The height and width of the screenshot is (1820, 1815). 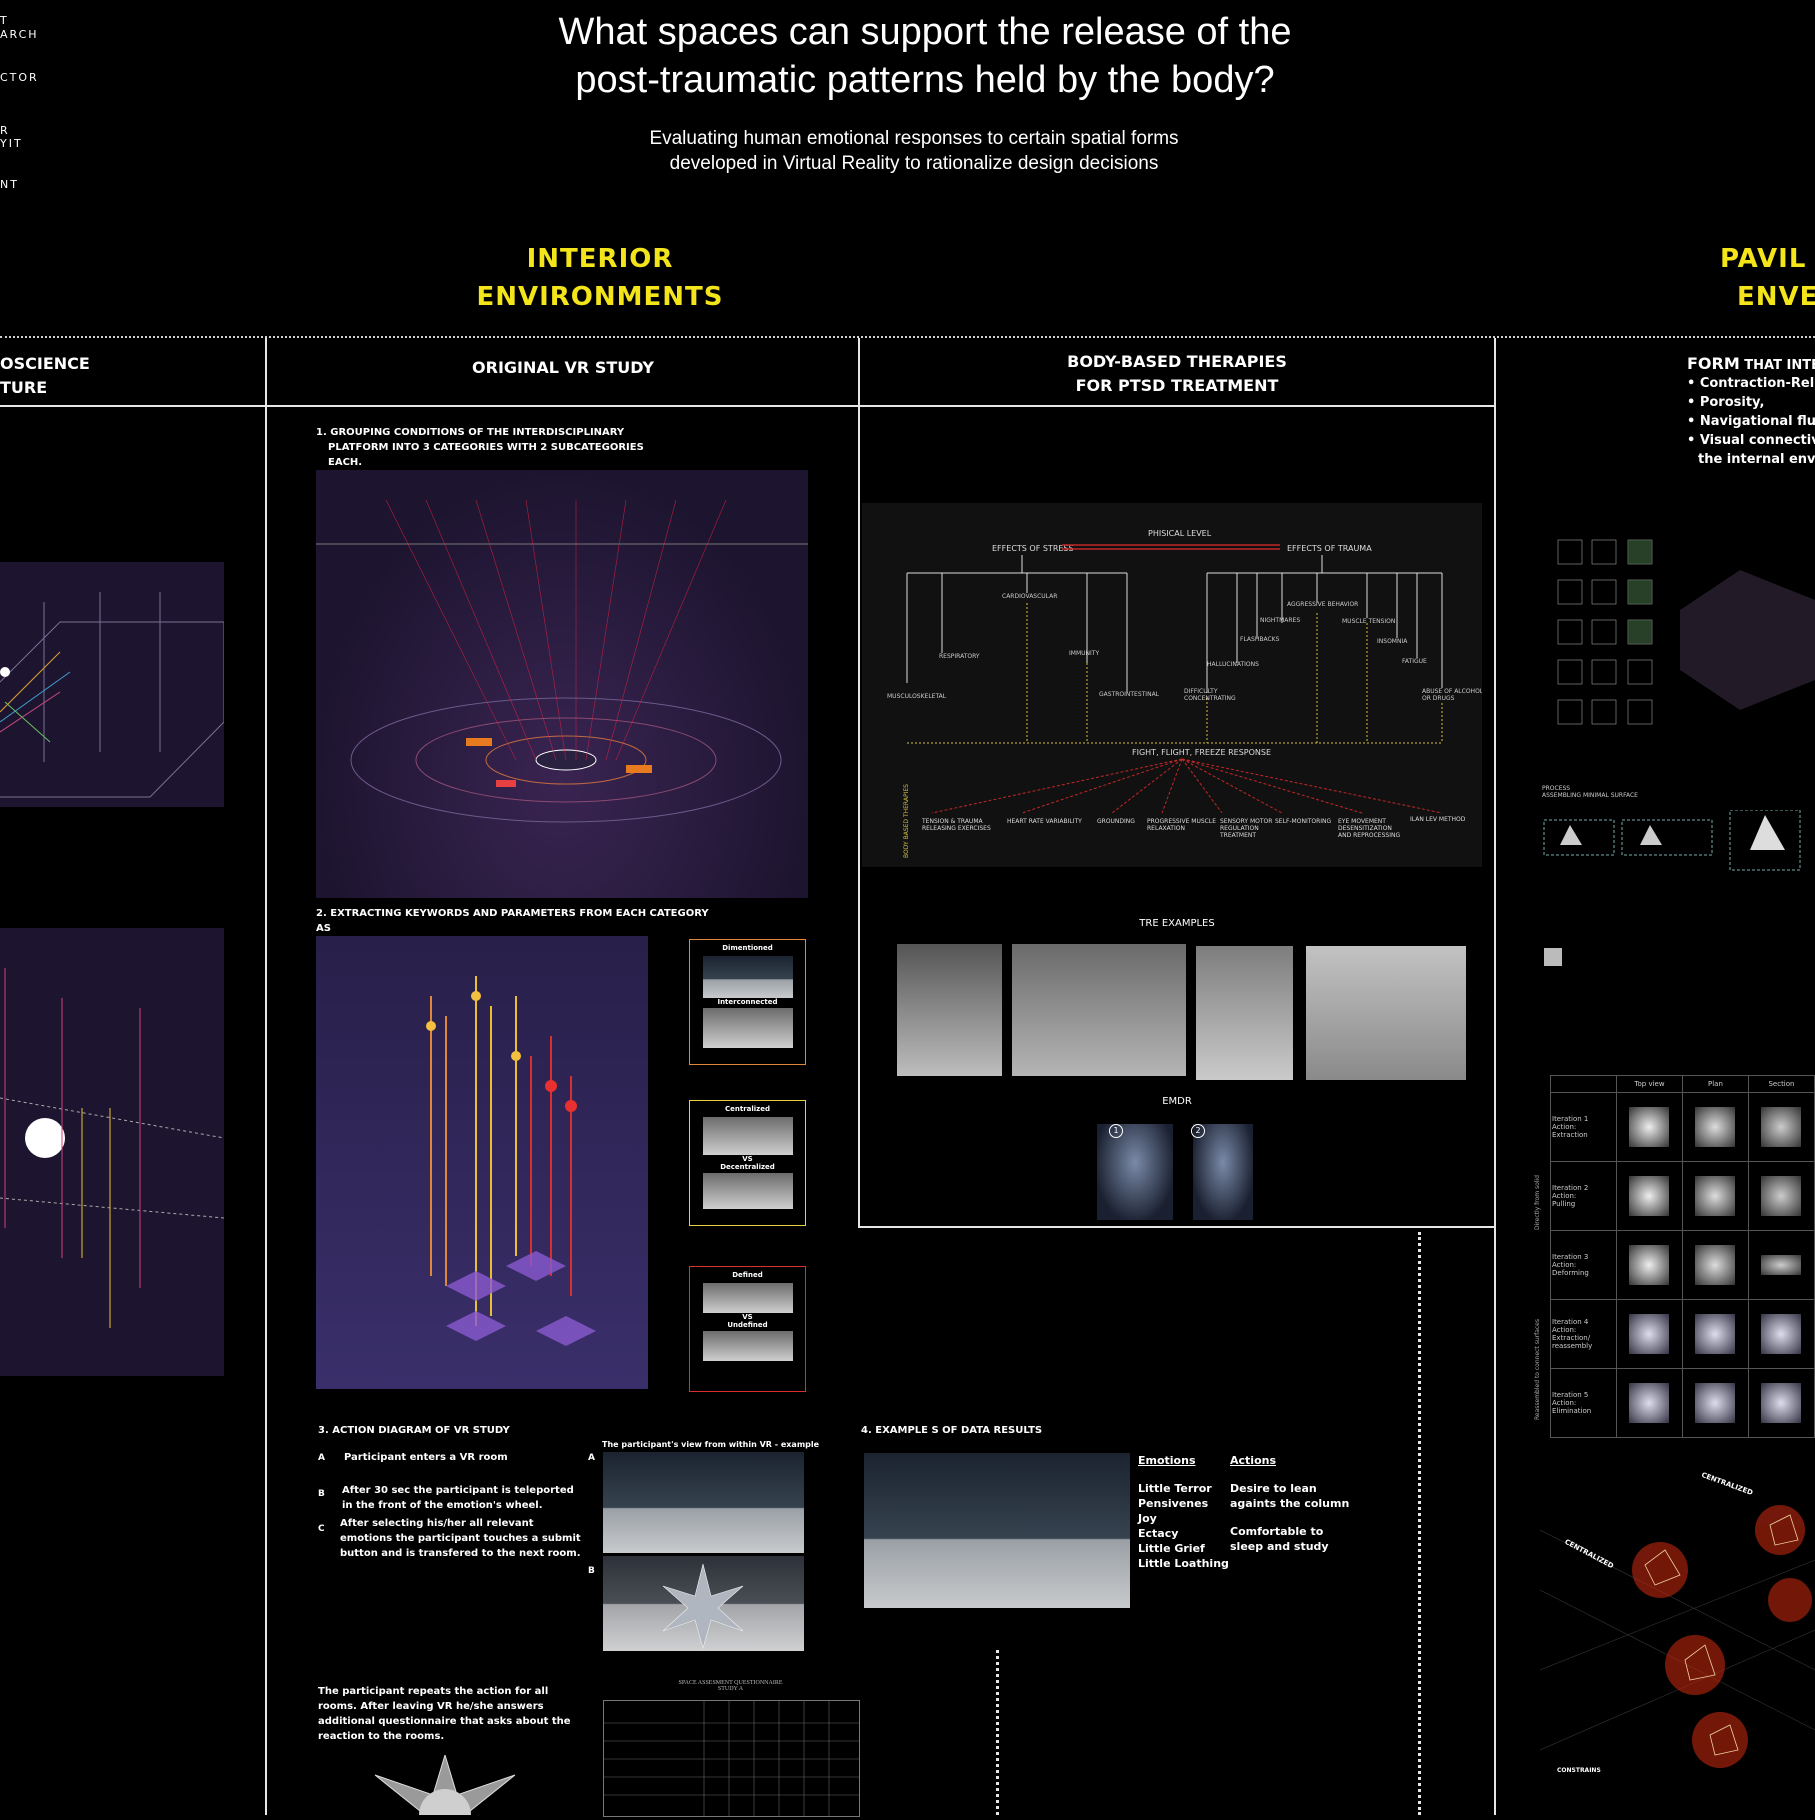 I want to click on iteration-2-plan, so click(x=1715, y=1196).